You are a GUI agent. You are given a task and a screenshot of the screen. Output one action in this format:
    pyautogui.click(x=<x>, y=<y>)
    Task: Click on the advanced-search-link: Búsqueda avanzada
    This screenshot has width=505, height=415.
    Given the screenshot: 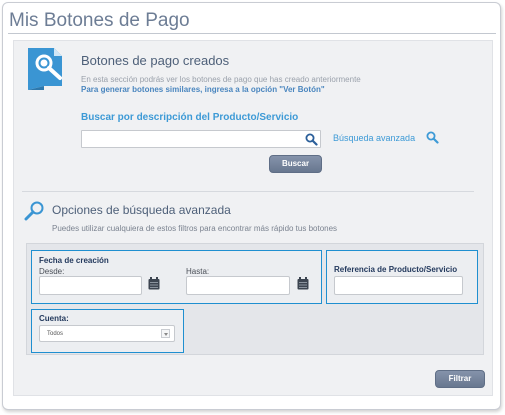 What is the action you would take?
    pyautogui.click(x=374, y=138)
    